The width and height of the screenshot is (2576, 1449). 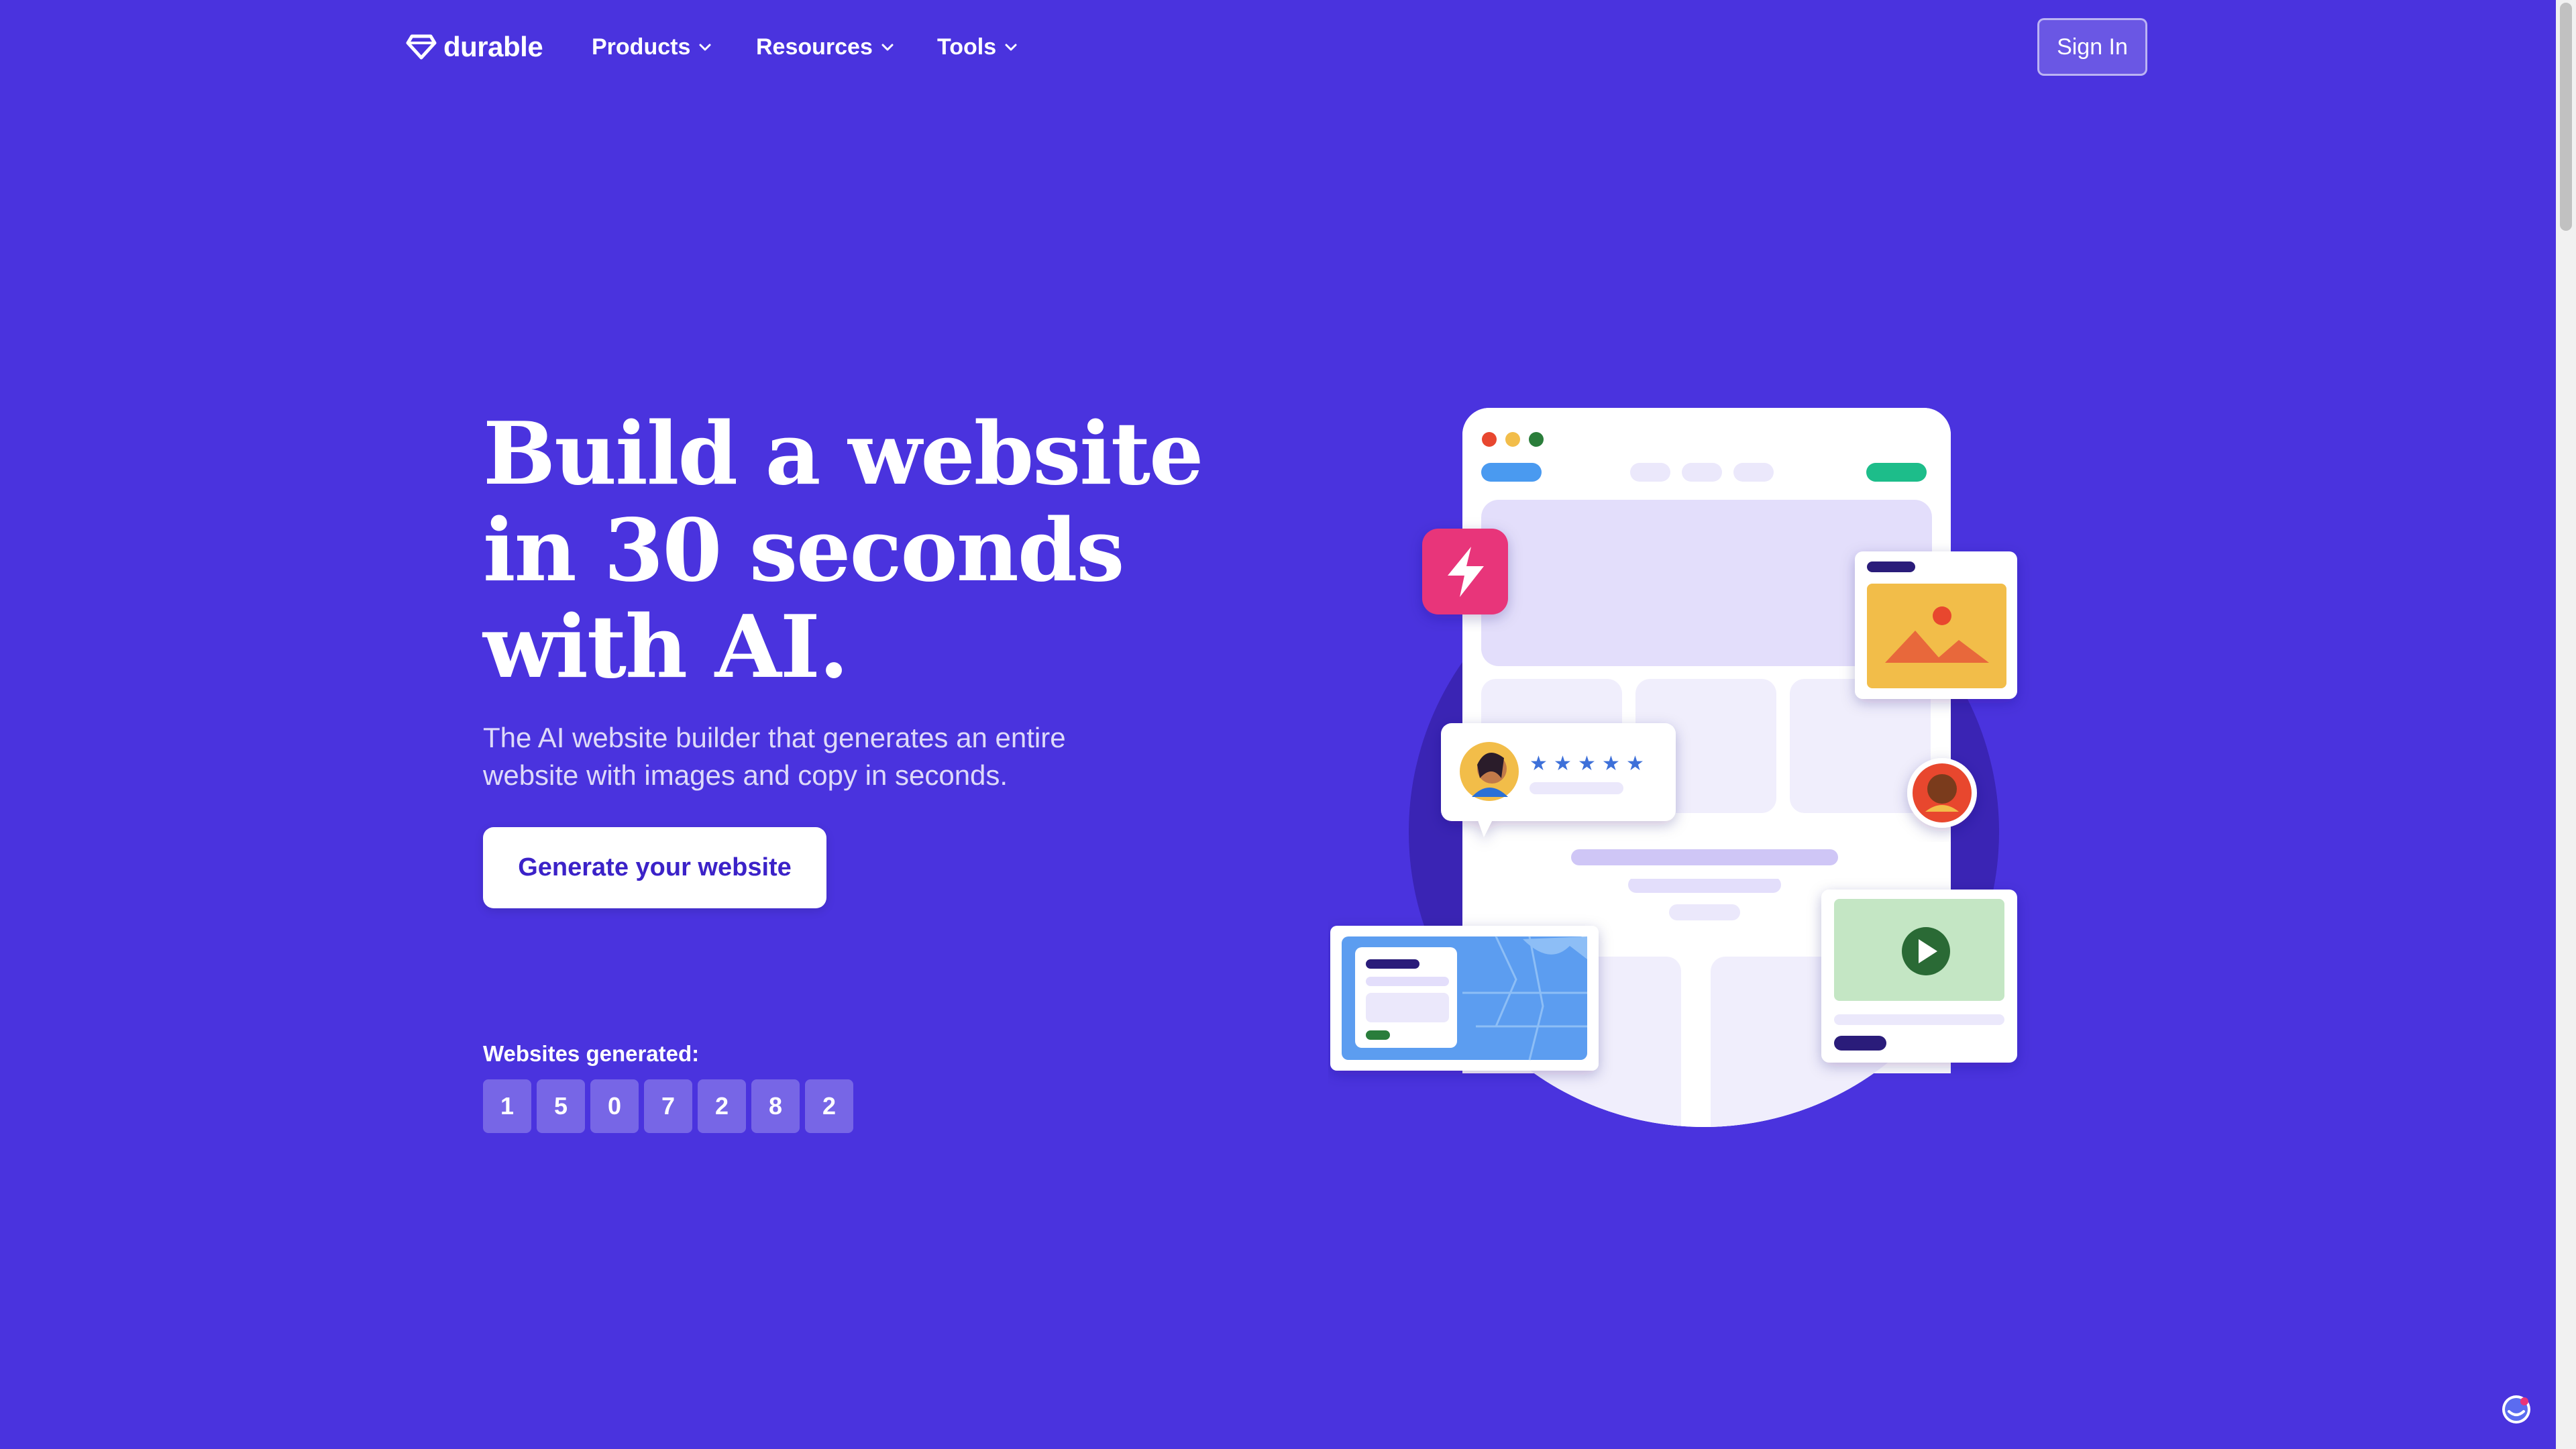 I want to click on scrollbar-thumb, so click(x=2566, y=117).